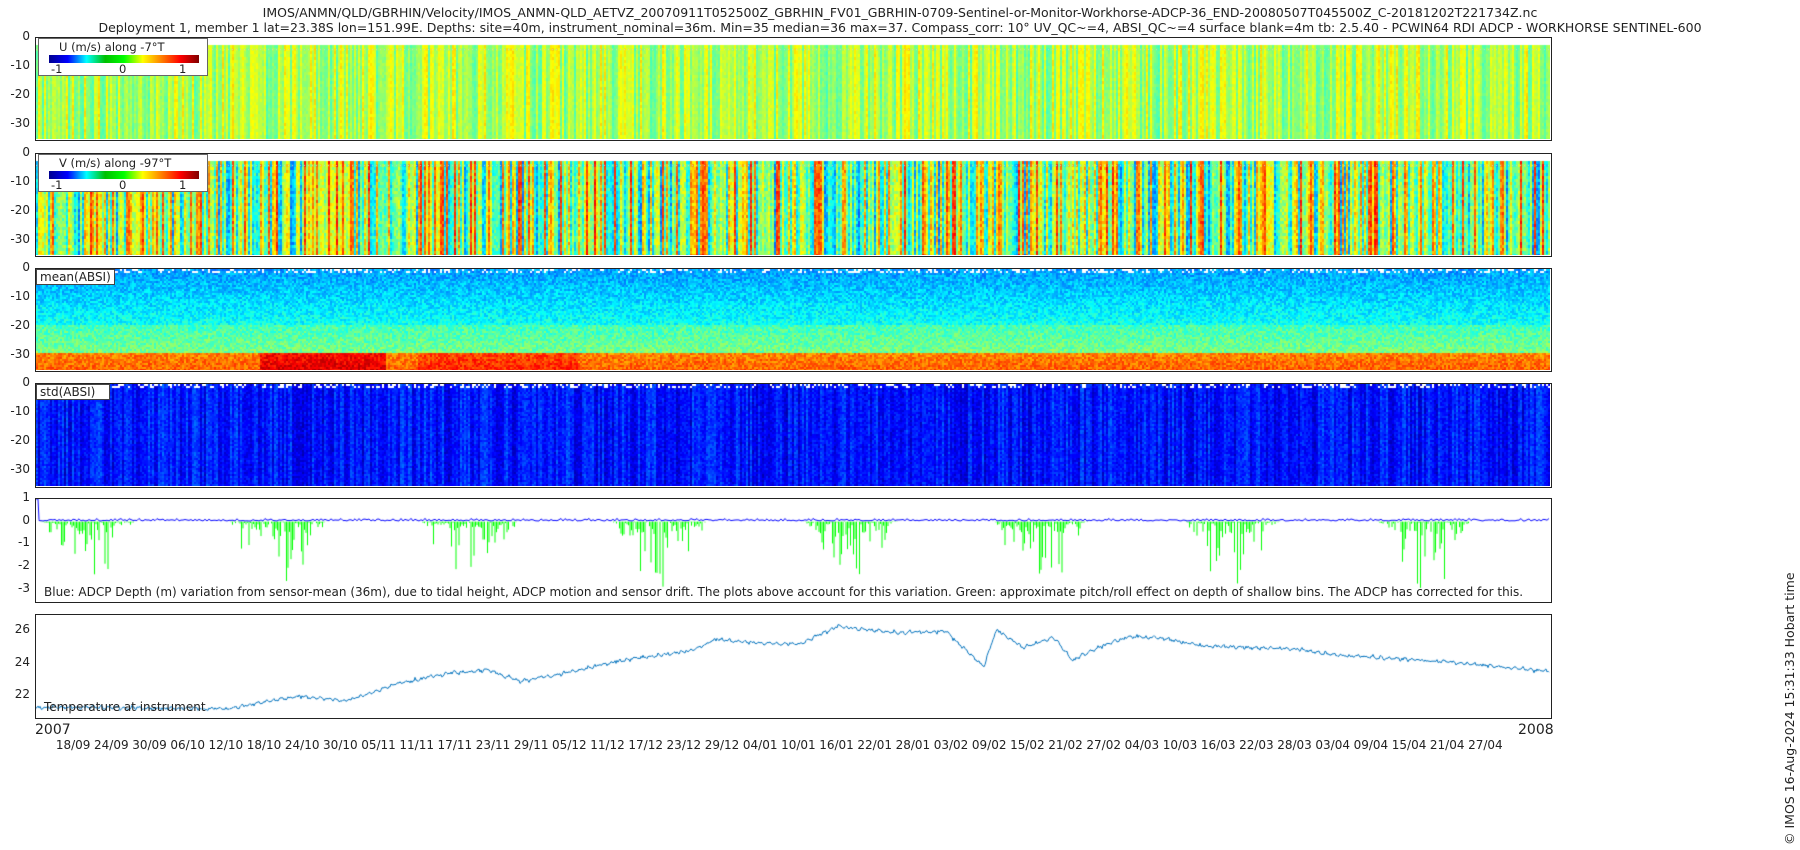 The width and height of the screenshot is (1800, 850). Describe the element at coordinates (645, 745) in the screenshot. I see `x-tick-label: 17/12` at that location.